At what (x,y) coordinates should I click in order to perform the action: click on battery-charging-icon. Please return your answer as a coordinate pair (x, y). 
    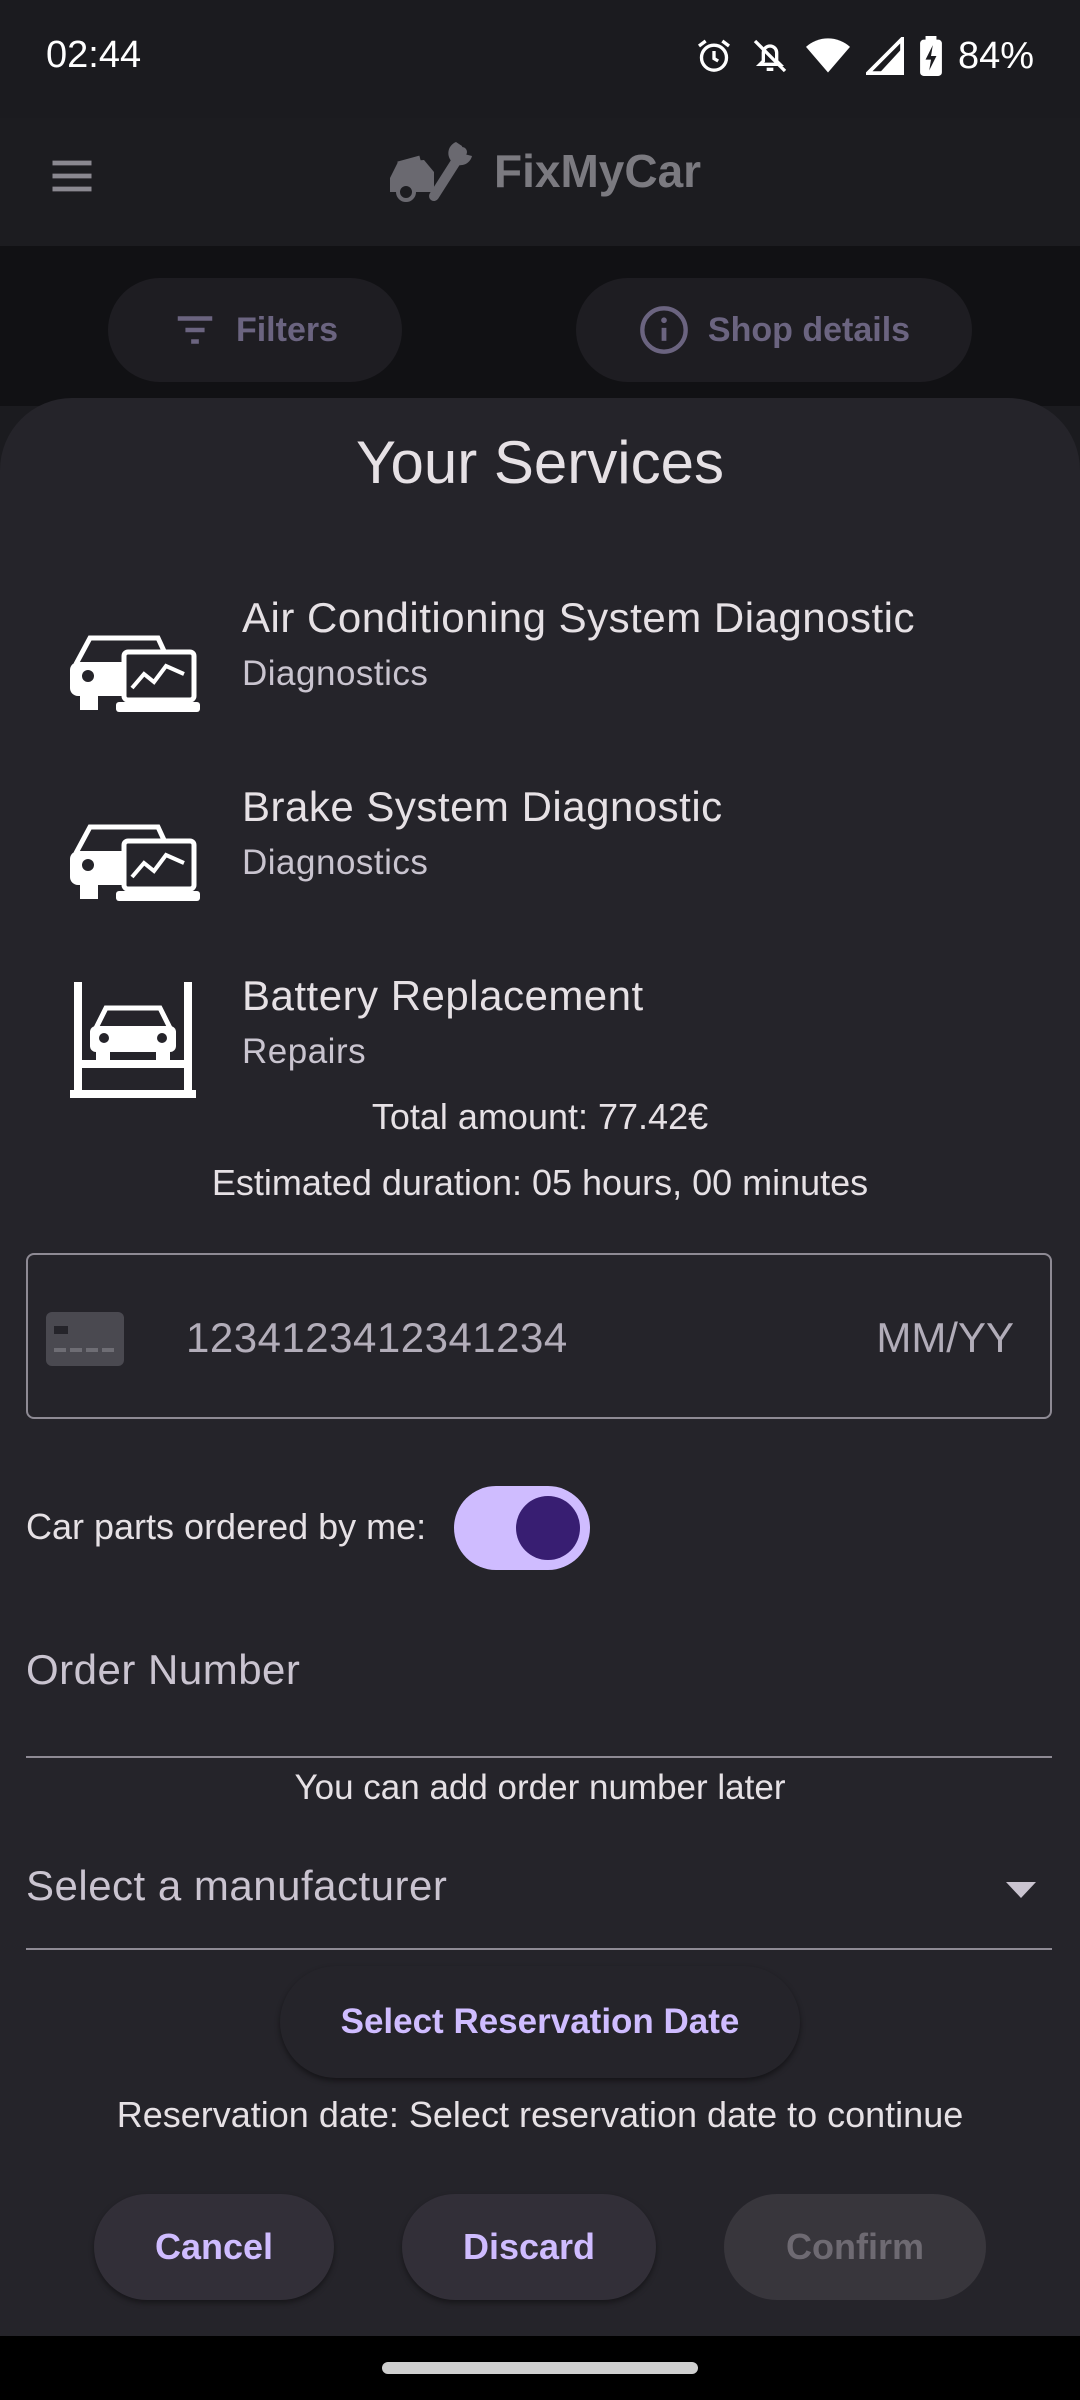
    Looking at the image, I should click on (931, 56).